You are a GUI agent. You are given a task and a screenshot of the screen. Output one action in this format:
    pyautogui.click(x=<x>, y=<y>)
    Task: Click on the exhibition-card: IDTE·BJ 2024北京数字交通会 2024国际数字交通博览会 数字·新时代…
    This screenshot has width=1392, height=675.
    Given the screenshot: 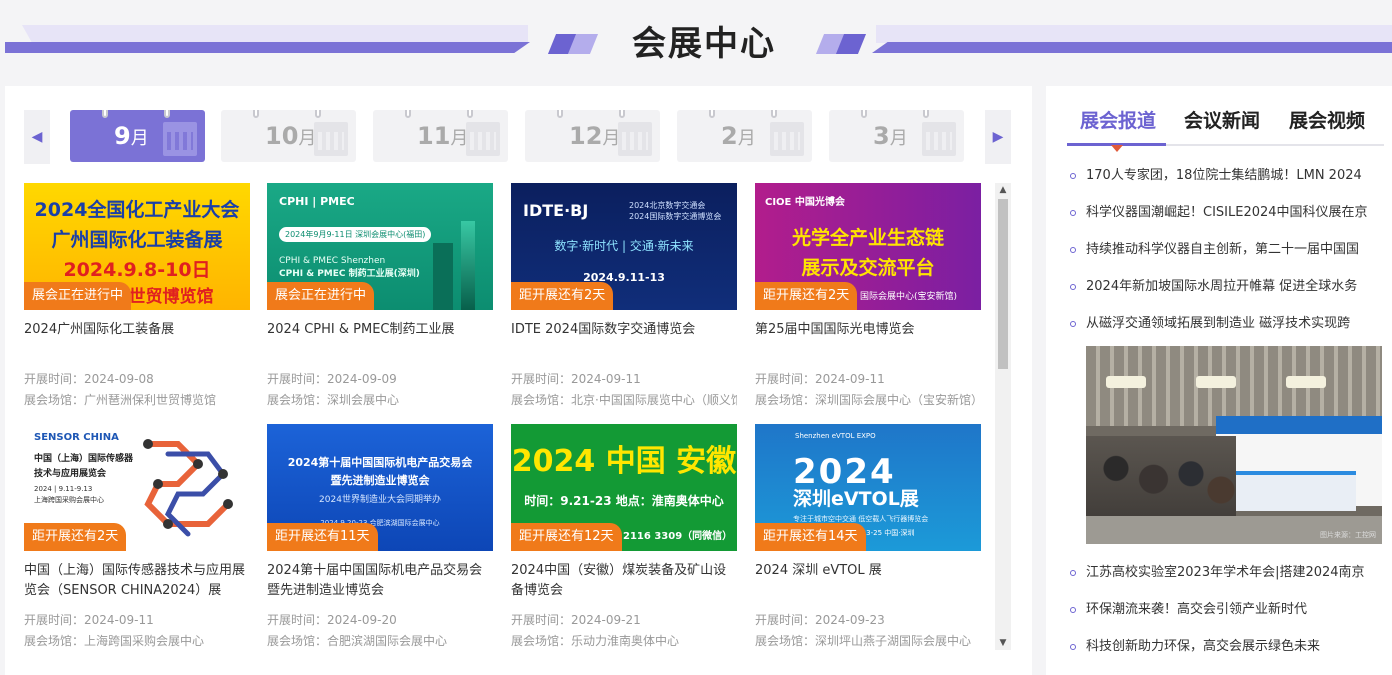 What is the action you would take?
    pyautogui.click(x=624, y=300)
    